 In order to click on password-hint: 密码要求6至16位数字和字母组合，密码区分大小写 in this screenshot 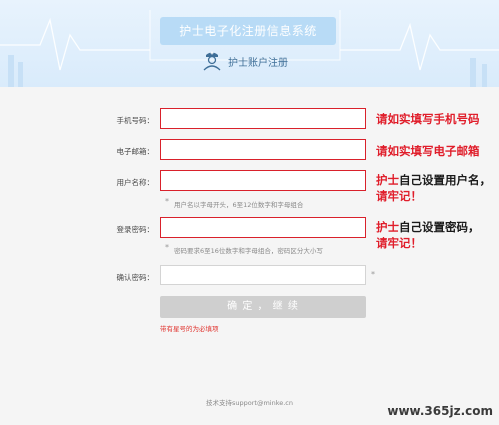, I will do `click(248, 250)`.